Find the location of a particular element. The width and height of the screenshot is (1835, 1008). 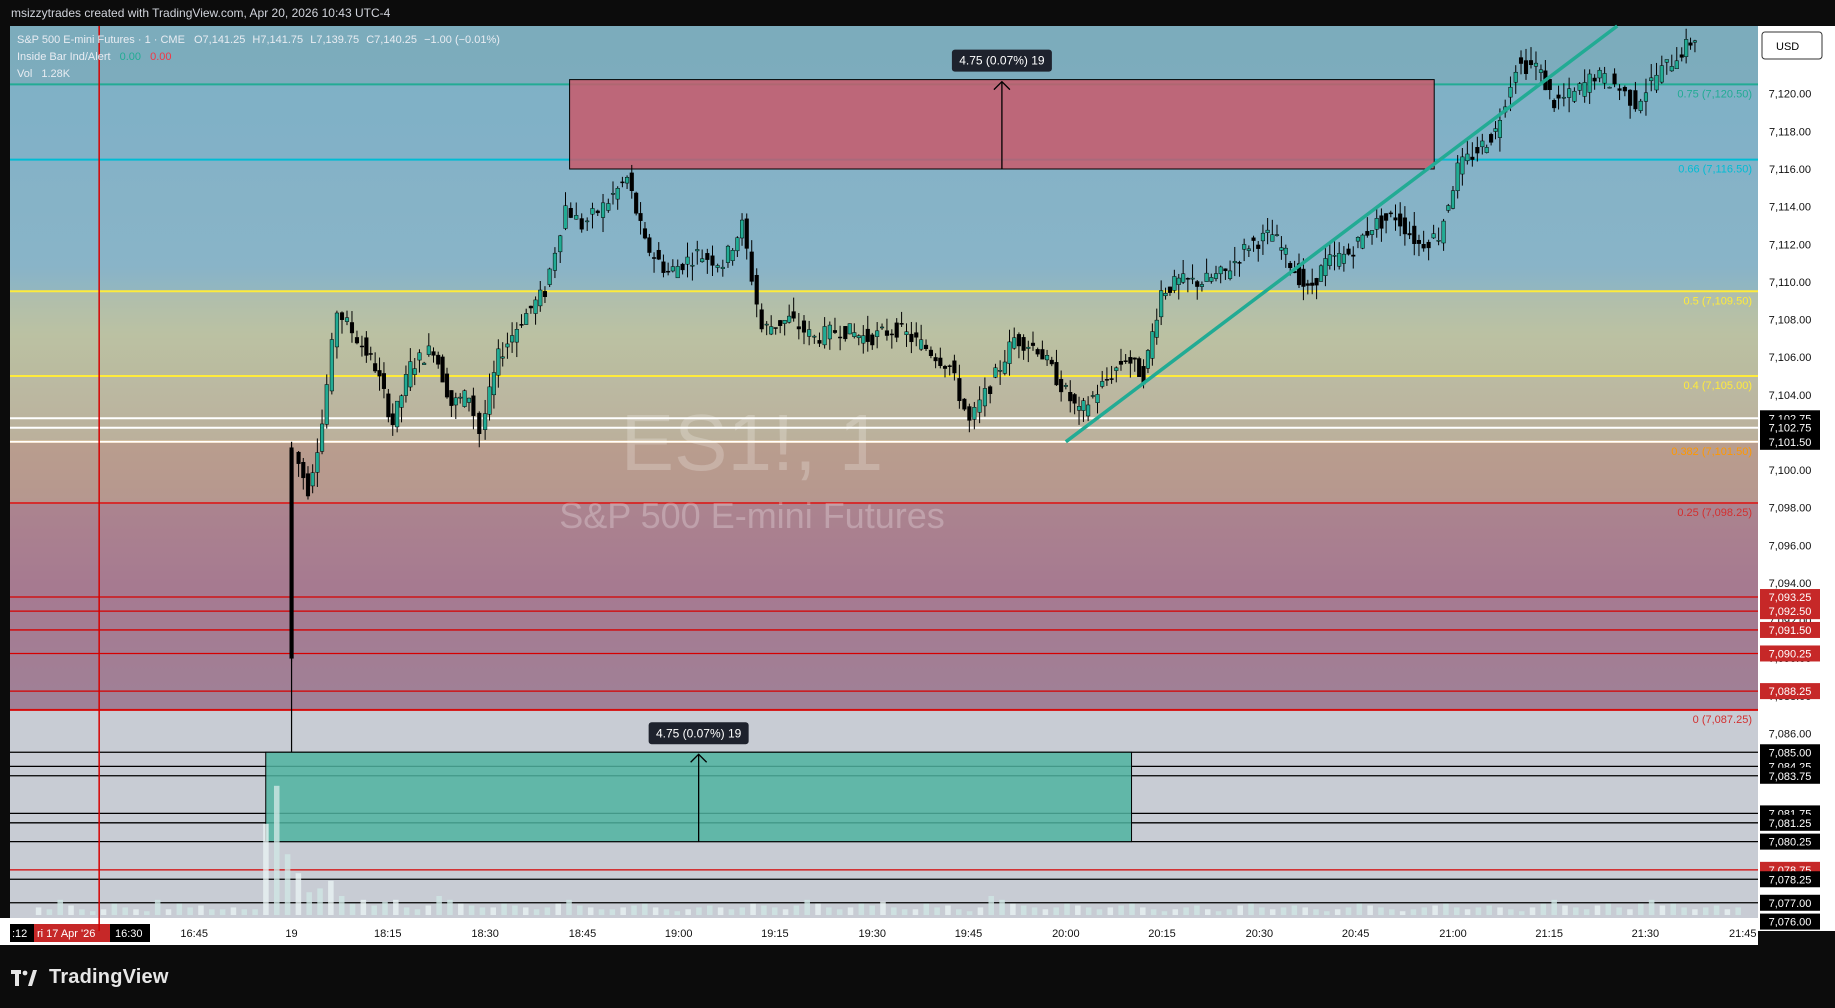

fib-label-6: 0 (7,087.25) is located at coordinates (1722, 720).